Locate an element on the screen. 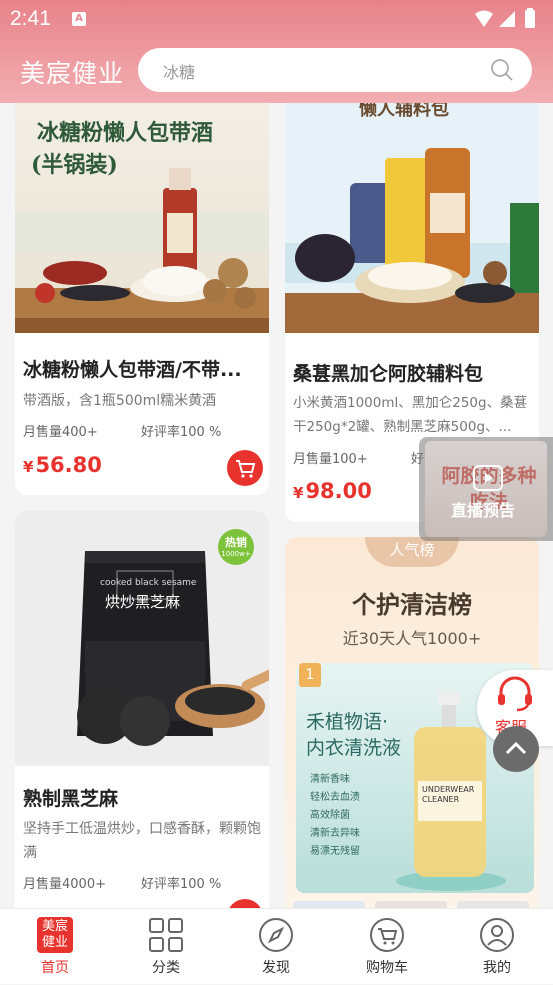  ranking-title: 个护清洁榜 is located at coordinates (412, 605).